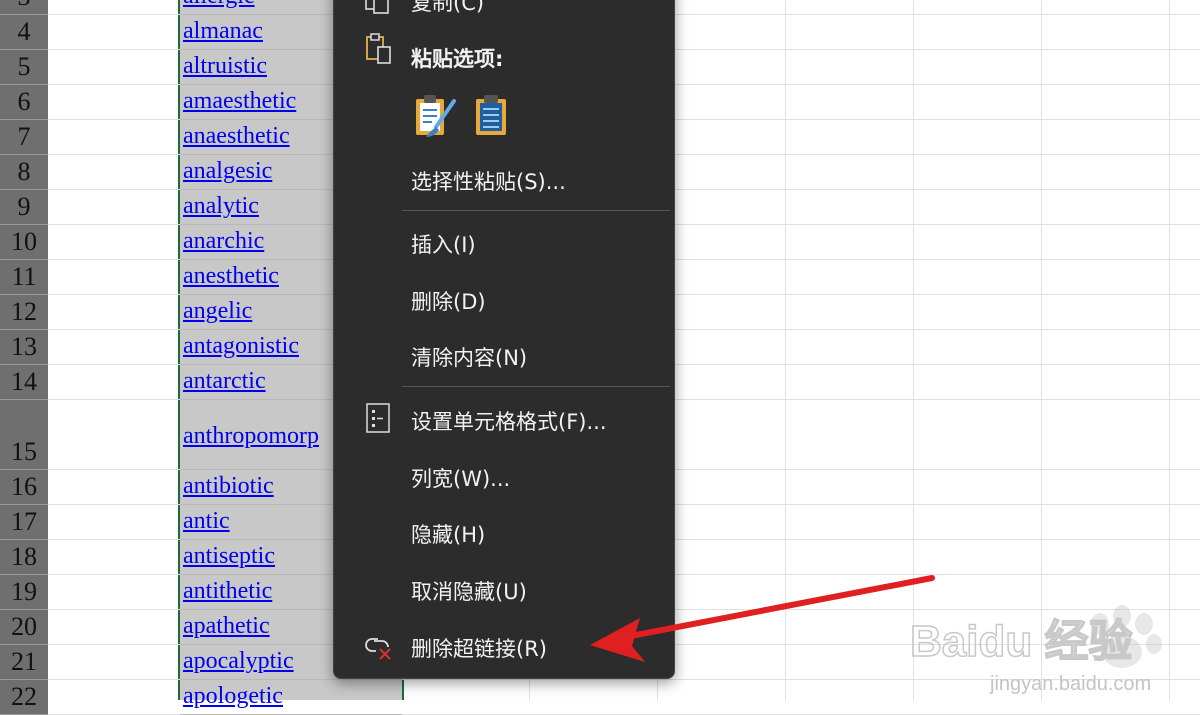 The width and height of the screenshot is (1200, 715). Describe the element at coordinates (1021, 641) in the screenshot. I see `watermark-brand: Baidu 经验` at that location.